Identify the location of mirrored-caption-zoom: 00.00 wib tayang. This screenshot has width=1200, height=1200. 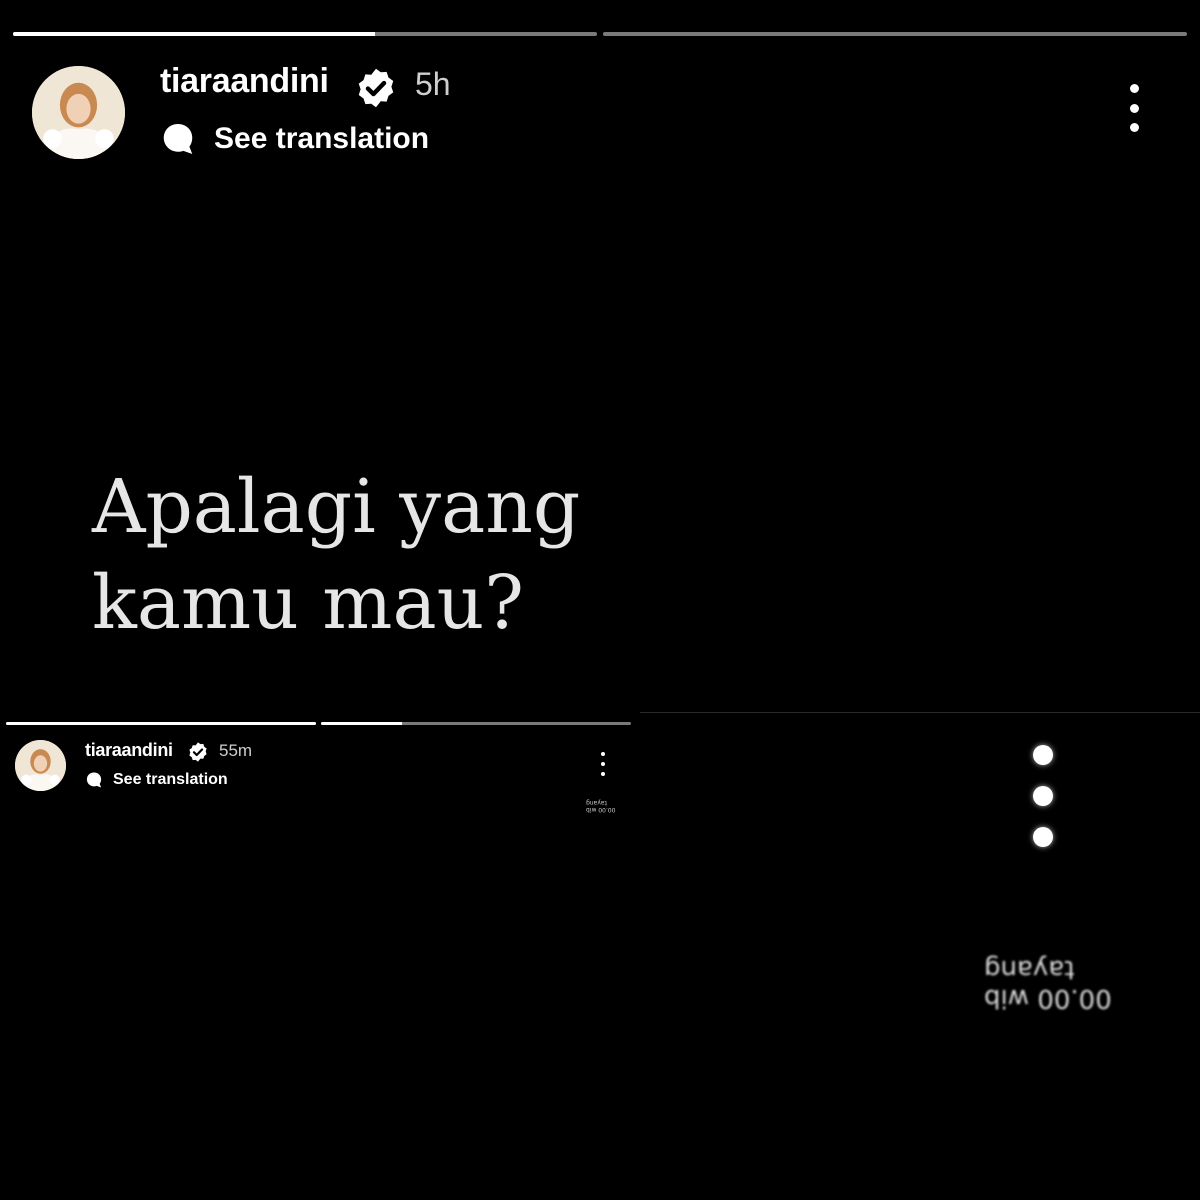
(1048, 984).